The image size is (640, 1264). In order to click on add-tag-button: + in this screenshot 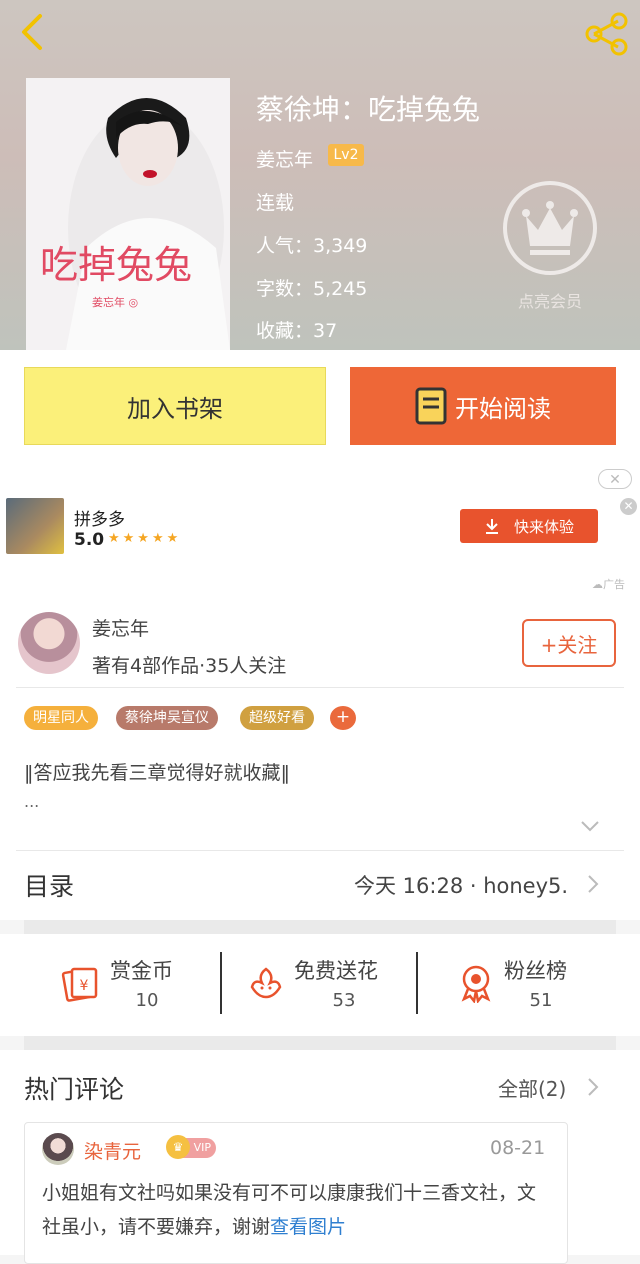, I will do `click(343, 718)`.